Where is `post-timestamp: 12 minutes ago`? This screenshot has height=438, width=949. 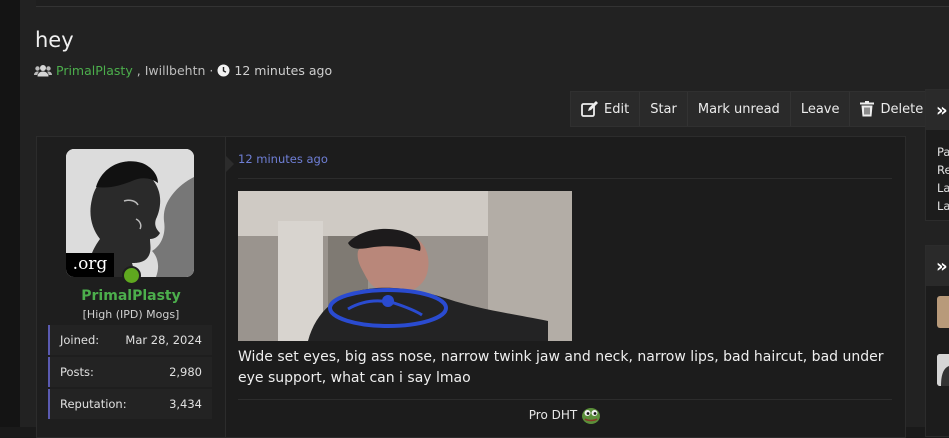 post-timestamp: 12 minutes ago is located at coordinates (283, 159).